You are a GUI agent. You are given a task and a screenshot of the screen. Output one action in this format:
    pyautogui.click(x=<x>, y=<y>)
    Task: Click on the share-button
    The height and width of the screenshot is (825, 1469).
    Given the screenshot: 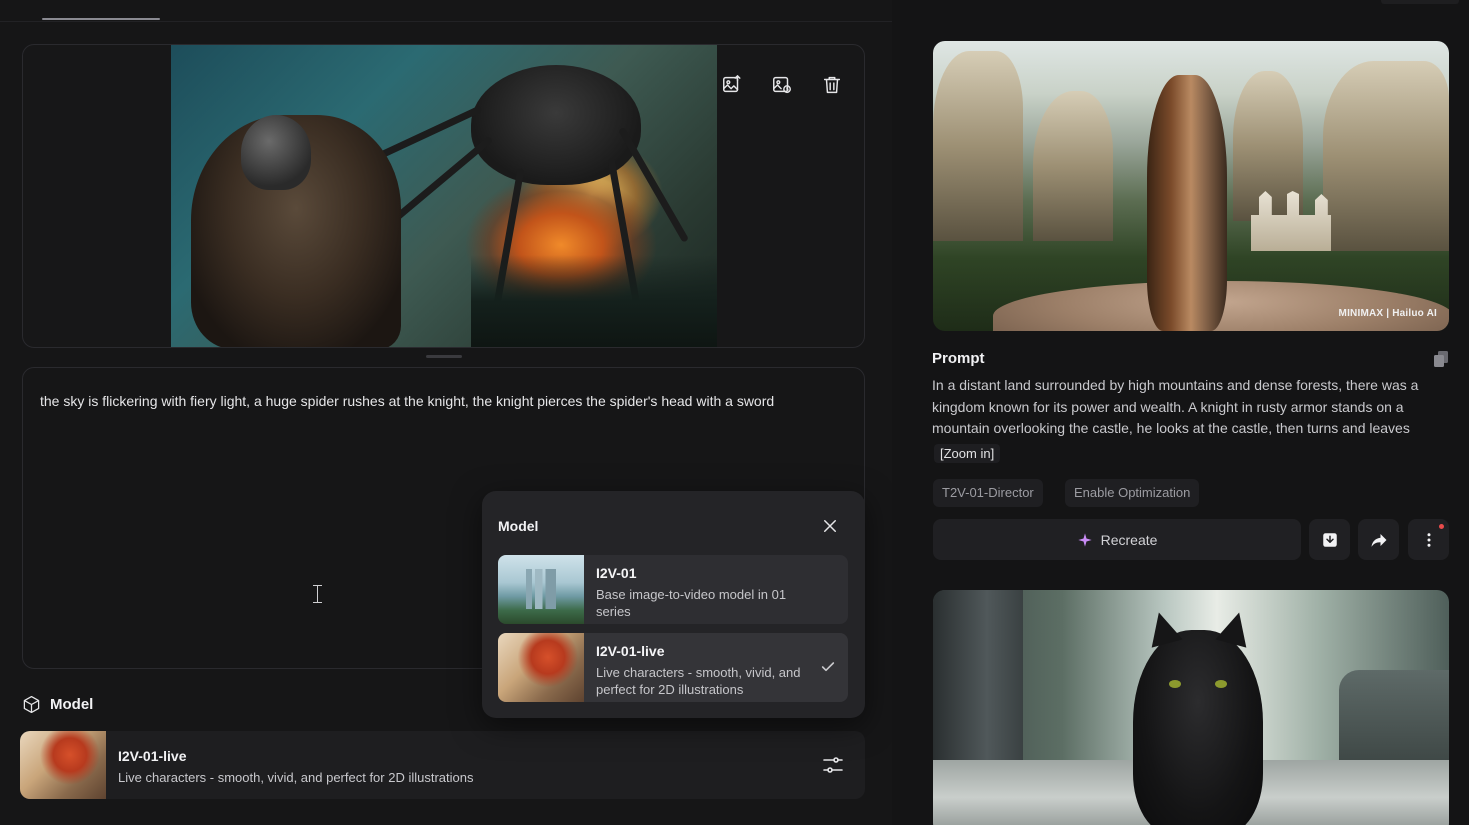 What is the action you would take?
    pyautogui.click(x=1378, y=539)
    